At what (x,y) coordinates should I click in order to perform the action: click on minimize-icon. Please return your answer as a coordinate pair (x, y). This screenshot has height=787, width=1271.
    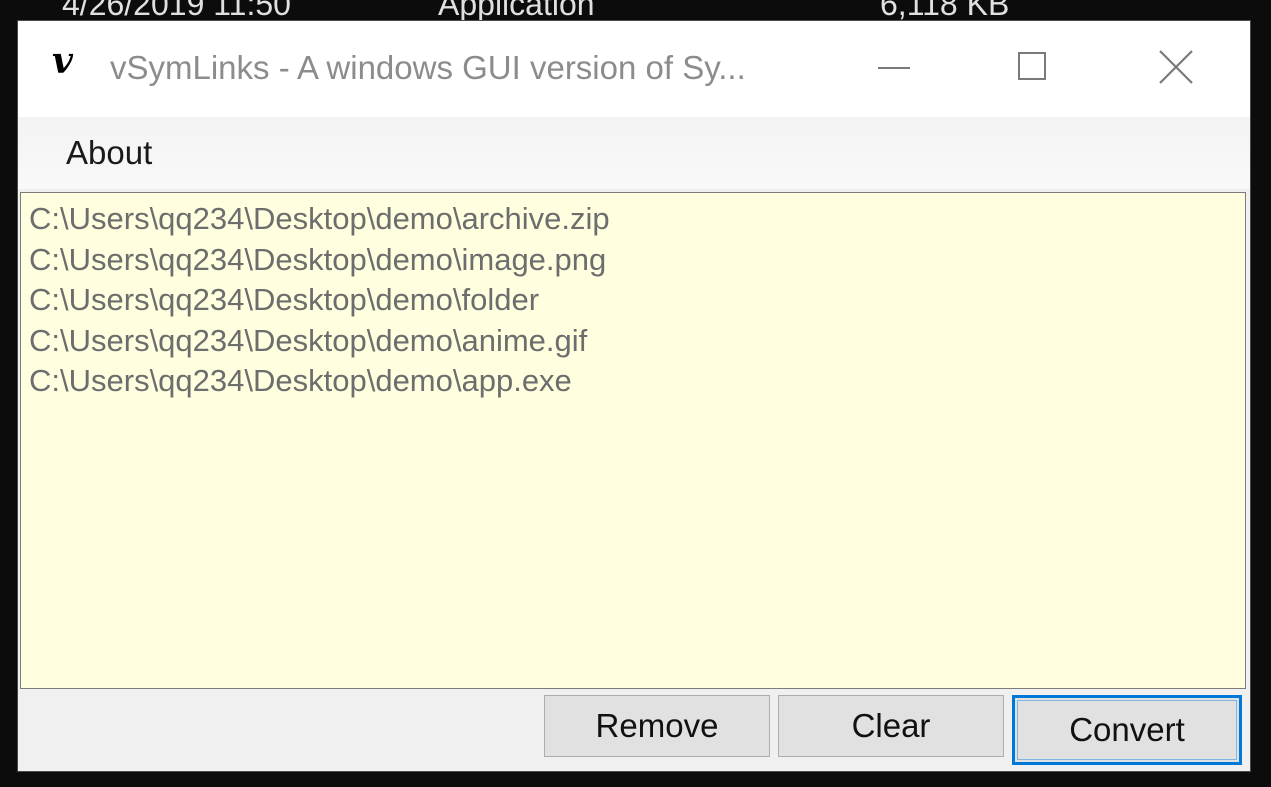
    Looking at the image, I should click on (894, 68).